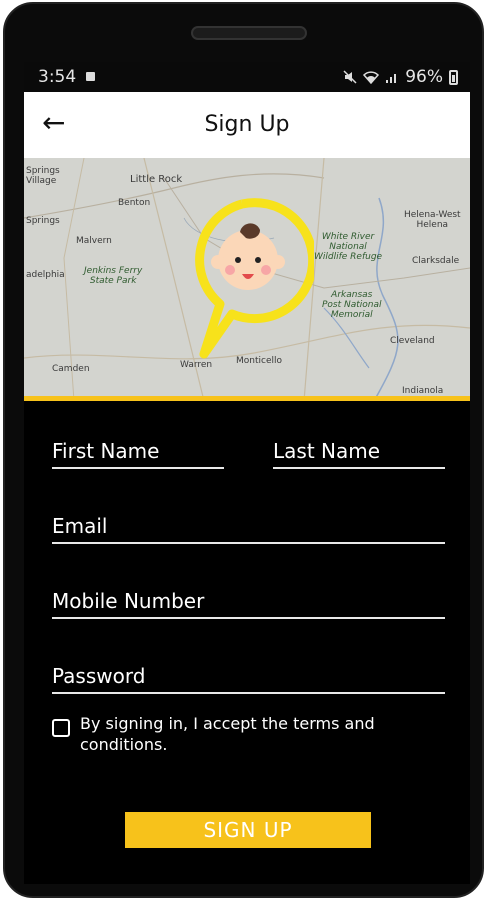 The height and width of the screenshot is (900, 487). I want to click on video-record-icon, so click(90, 76).